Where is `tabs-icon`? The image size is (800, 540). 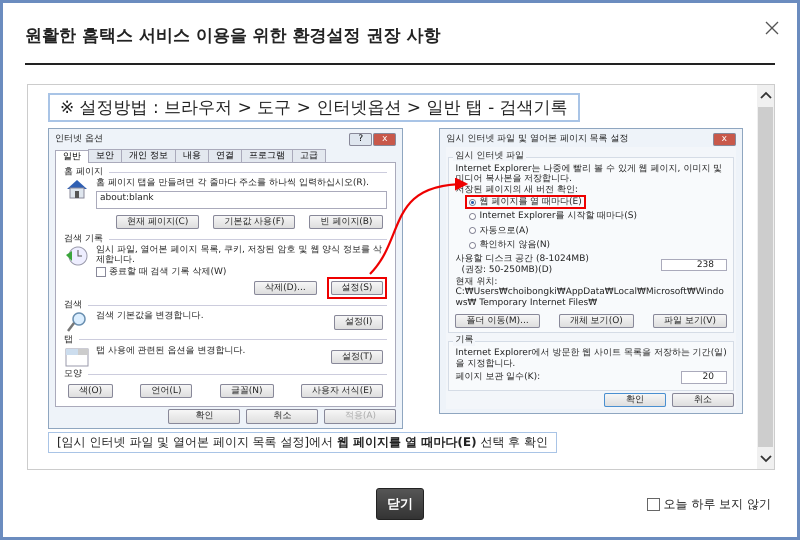
tabs-icon is located at coordinates (77, 357).